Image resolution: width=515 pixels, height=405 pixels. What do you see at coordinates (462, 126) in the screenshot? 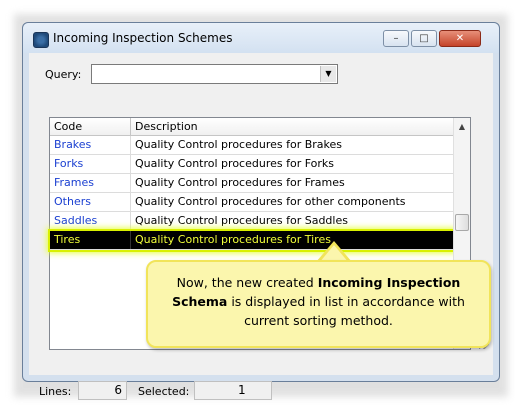
I see `scroll-up-icon: ▲` at bounding box center [462, 126].